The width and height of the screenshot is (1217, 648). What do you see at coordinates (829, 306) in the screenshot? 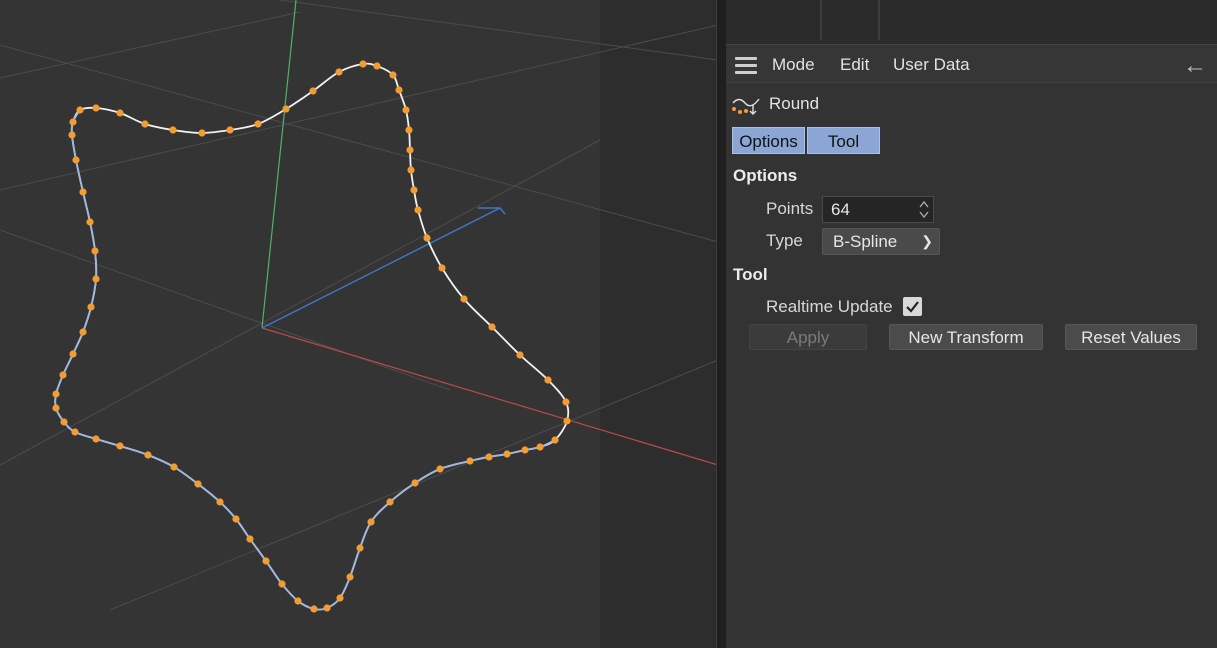
I see `realtime-update-label: Realtime Update` at bounding box center [829, 306].